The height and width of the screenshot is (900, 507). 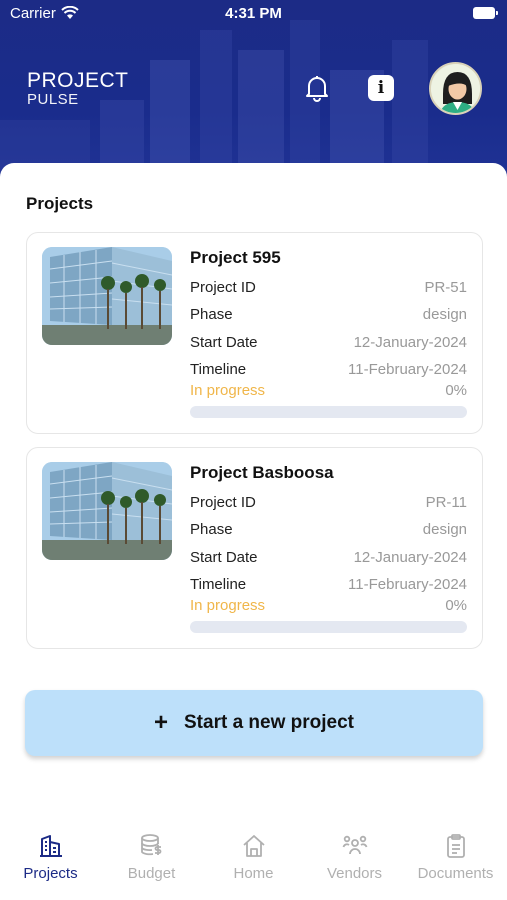 I want to click on project-name: Project 595, so click(x=235, y=257).